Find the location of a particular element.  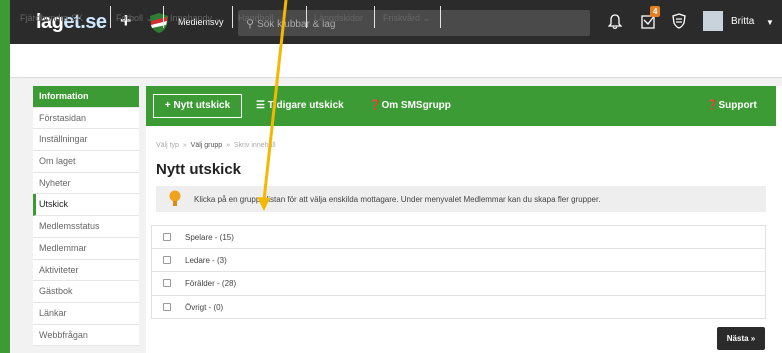

group-row-ledare: Ledare - (3) is located at coordinates (458, 260).